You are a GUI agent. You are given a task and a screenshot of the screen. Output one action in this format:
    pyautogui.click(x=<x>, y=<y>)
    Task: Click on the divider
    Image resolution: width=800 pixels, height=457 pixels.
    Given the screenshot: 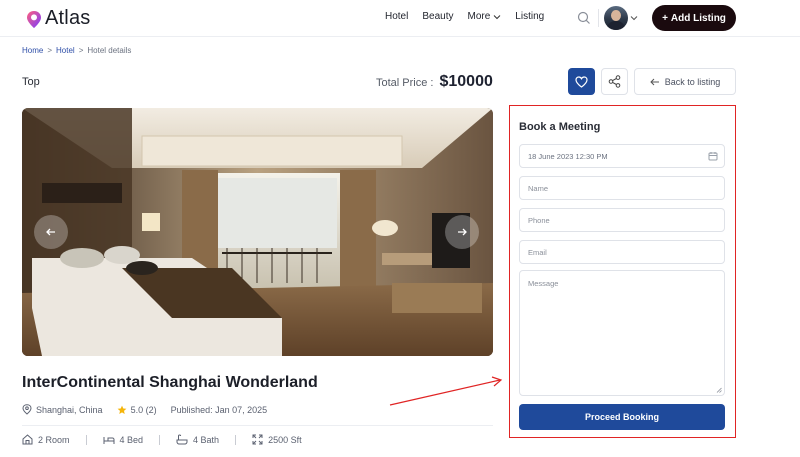 What is the action you would take?
    pyautogui.click(x=257, y=425)
    